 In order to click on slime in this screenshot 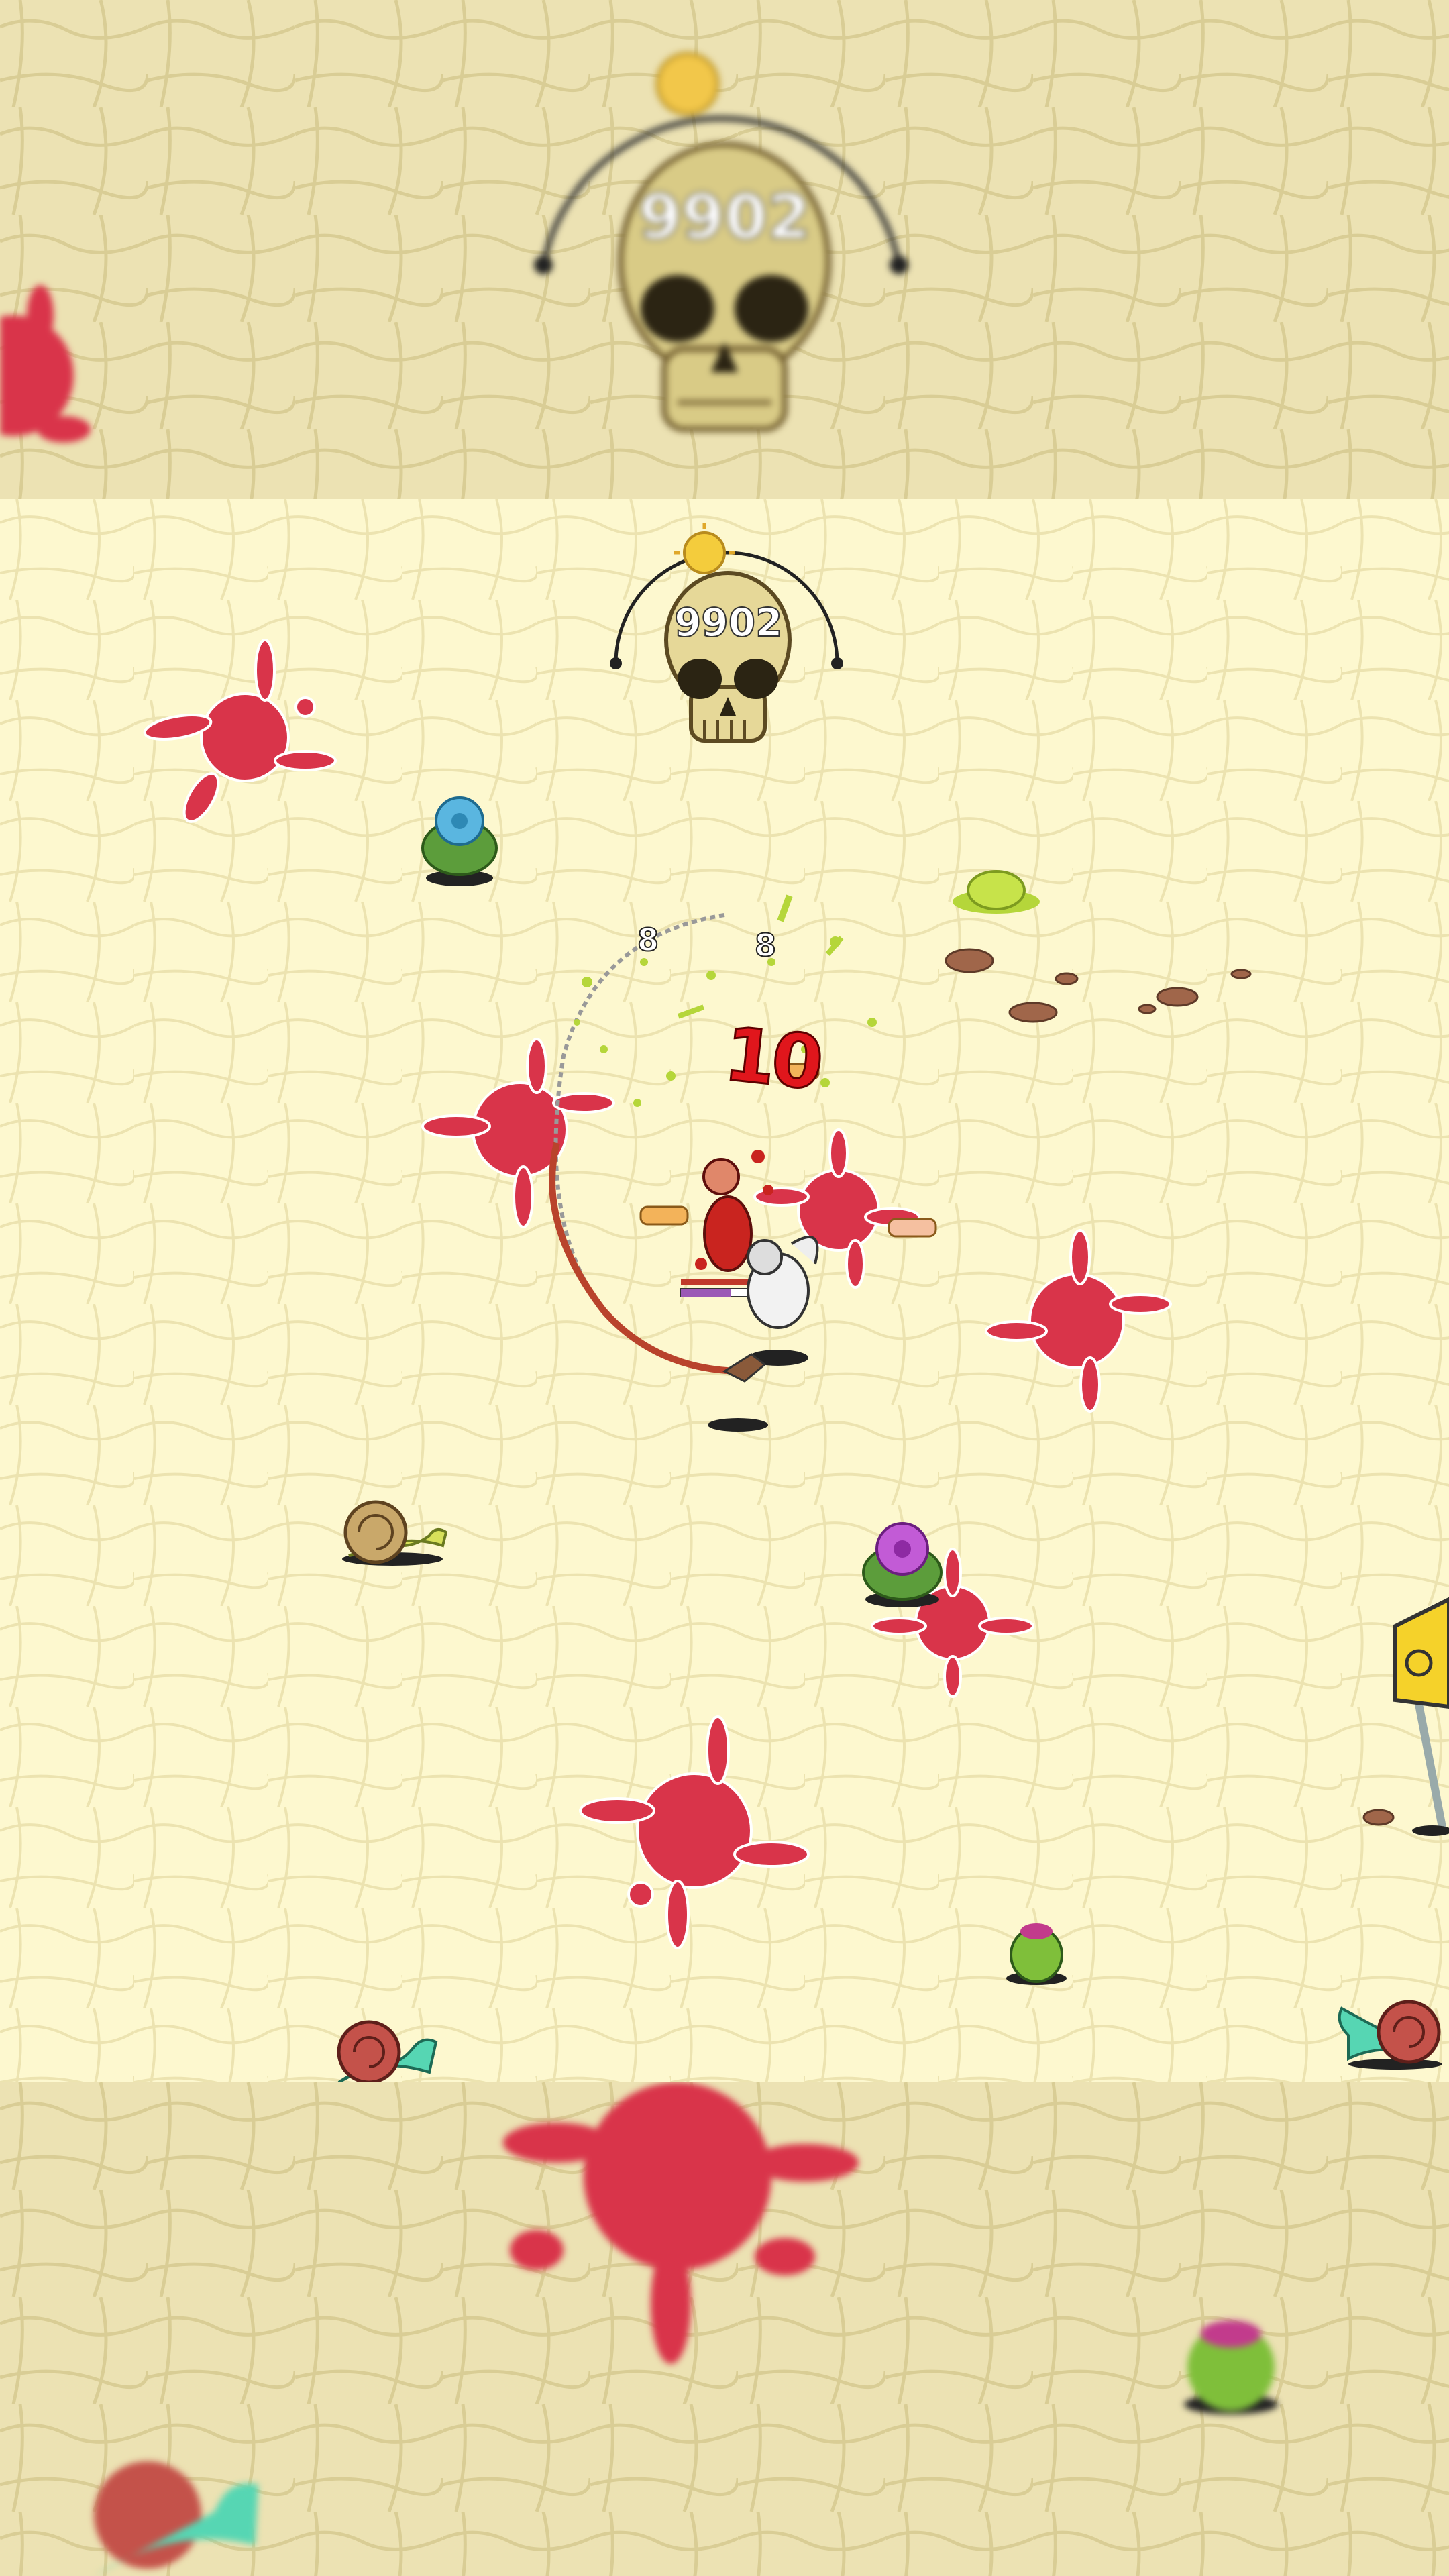, I will do `click(996, 892)`.